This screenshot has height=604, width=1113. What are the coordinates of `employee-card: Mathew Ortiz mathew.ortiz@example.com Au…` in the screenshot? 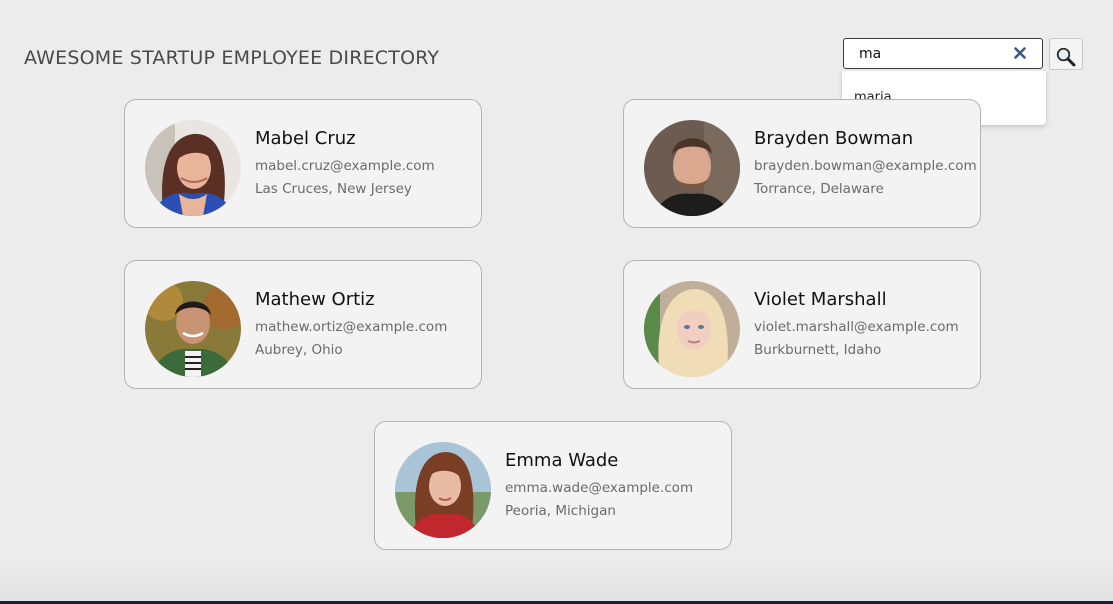 It's located at (303, 324).